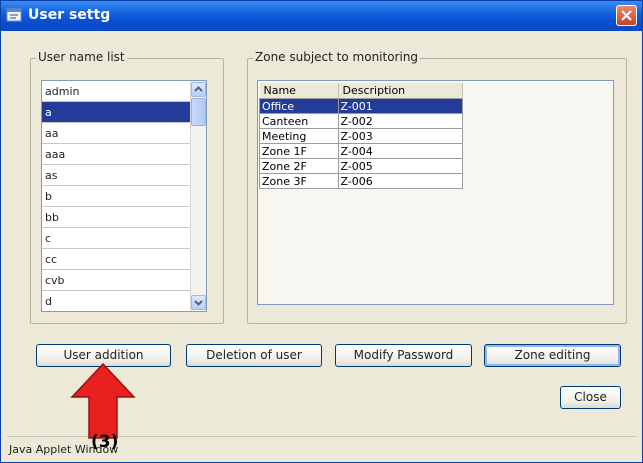 The image size is (643, 463). I want to click on close-button: Close, so click(590, 397).